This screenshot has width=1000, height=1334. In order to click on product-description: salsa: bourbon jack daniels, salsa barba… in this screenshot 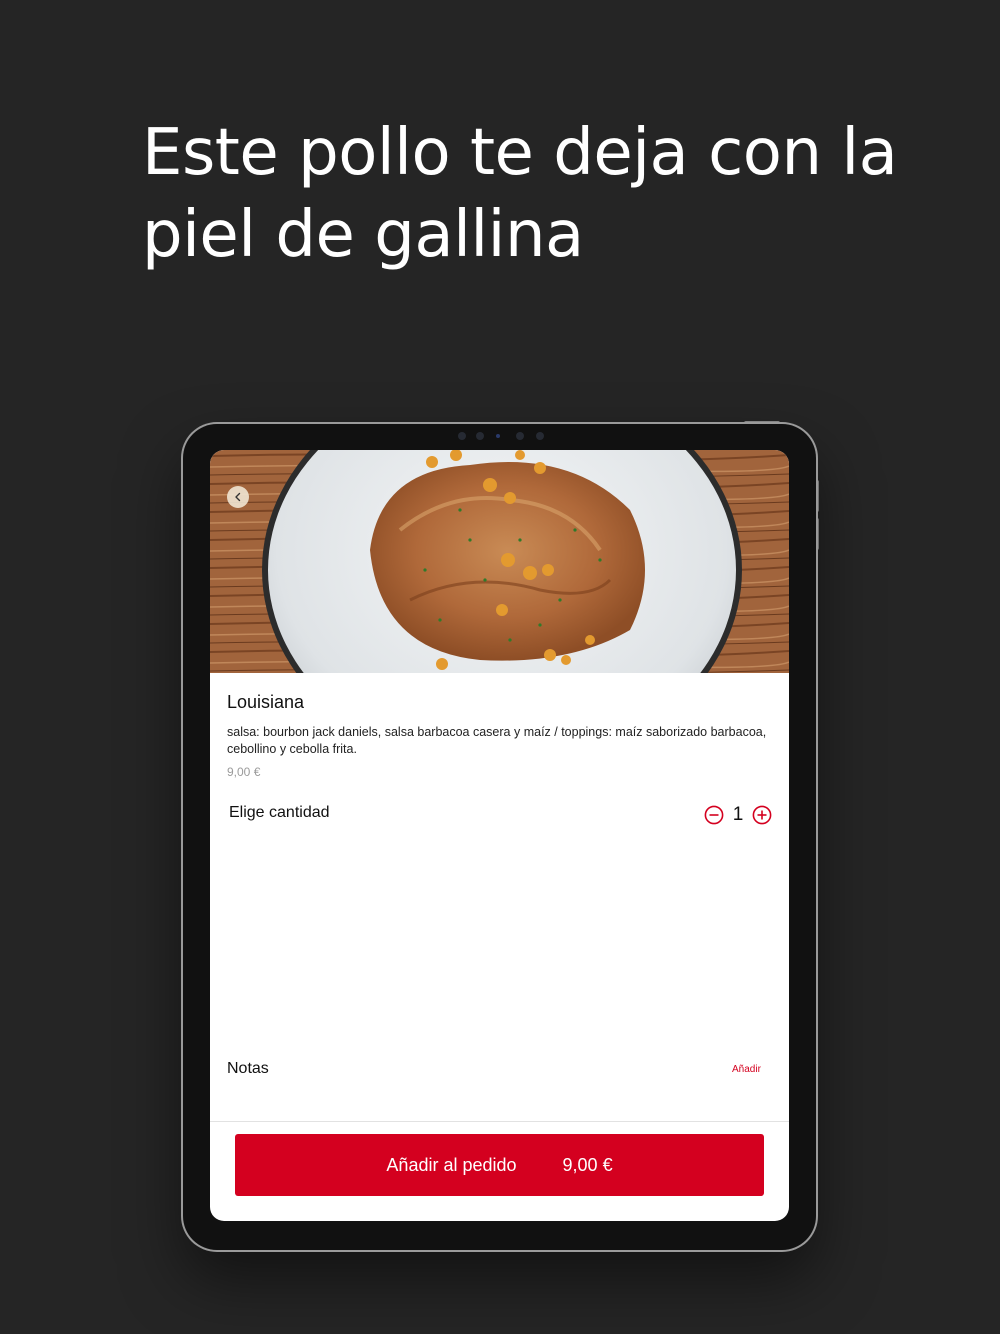, I will do `click(497, 740)`.